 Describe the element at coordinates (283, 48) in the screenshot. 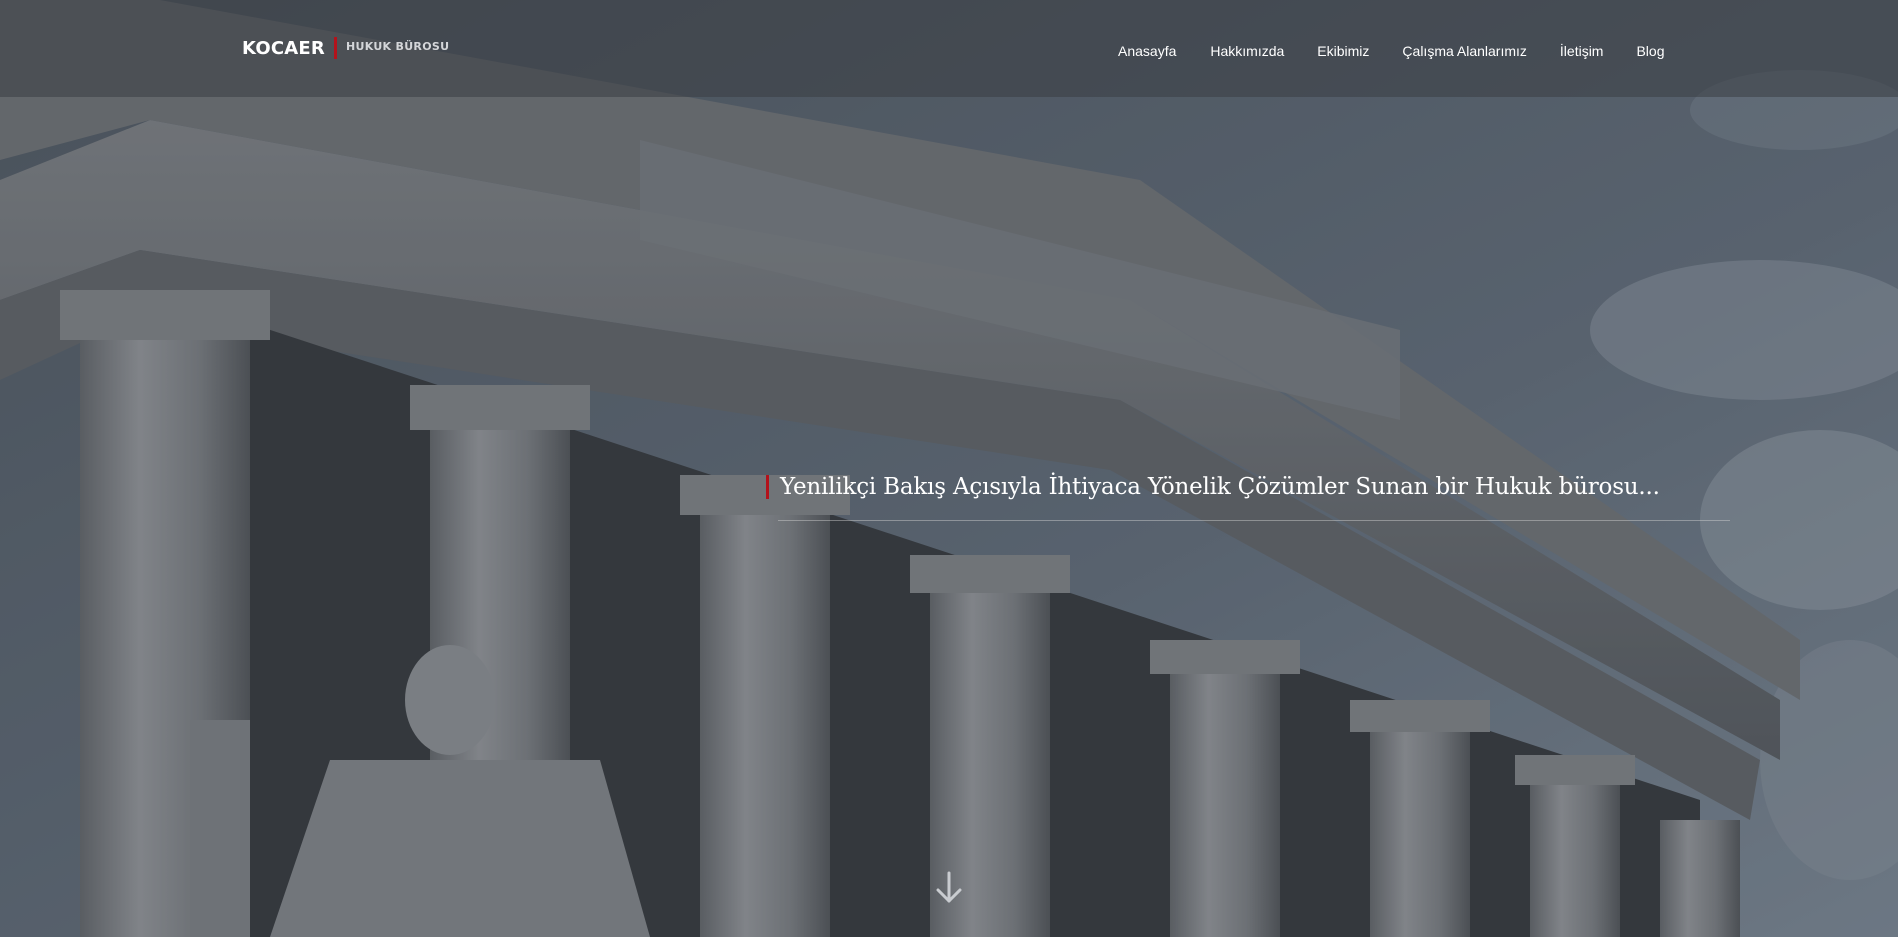

I see `brand-name: KOCAER` at that location.